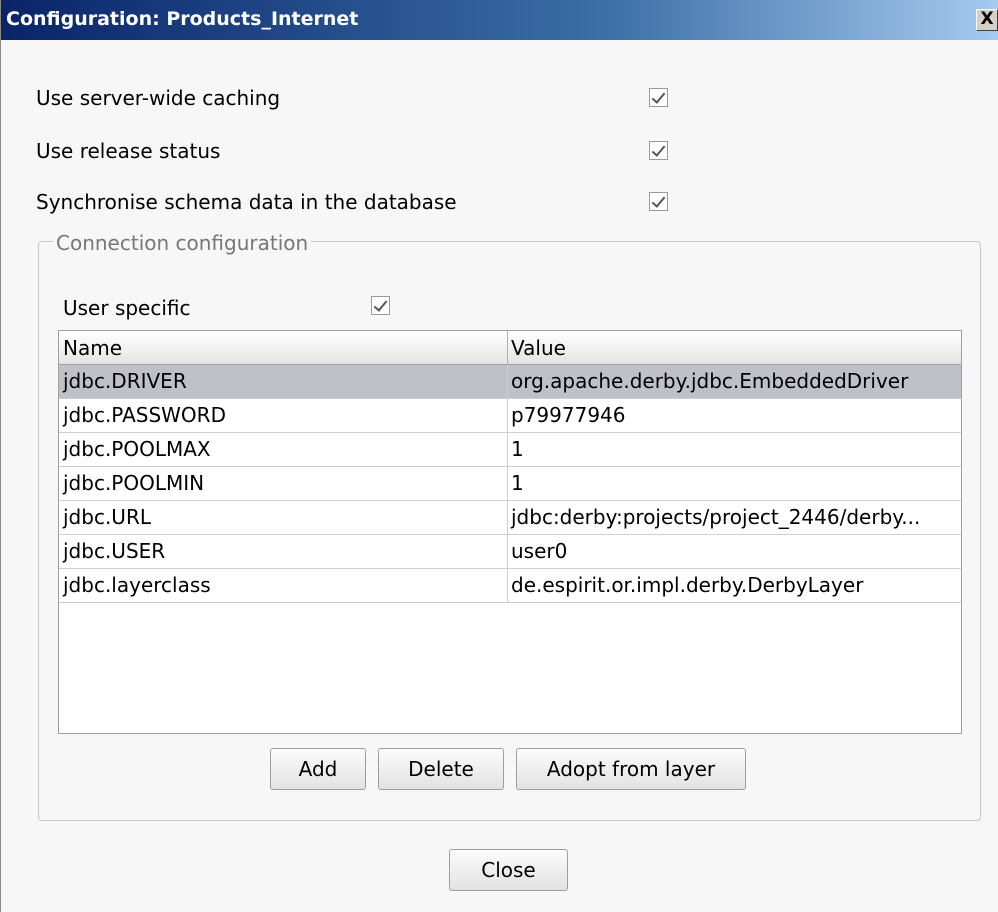  Describe the element at coordinates (128, 151) in the screenshot. I see `option-label-release-status: Use release status` at that location.